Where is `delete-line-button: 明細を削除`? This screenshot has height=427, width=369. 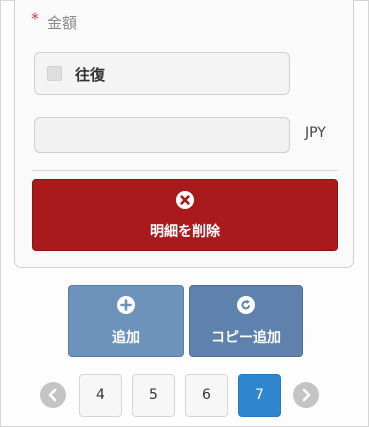 delete-line-button: 明細を削除 is located at coordinates (185, 215).